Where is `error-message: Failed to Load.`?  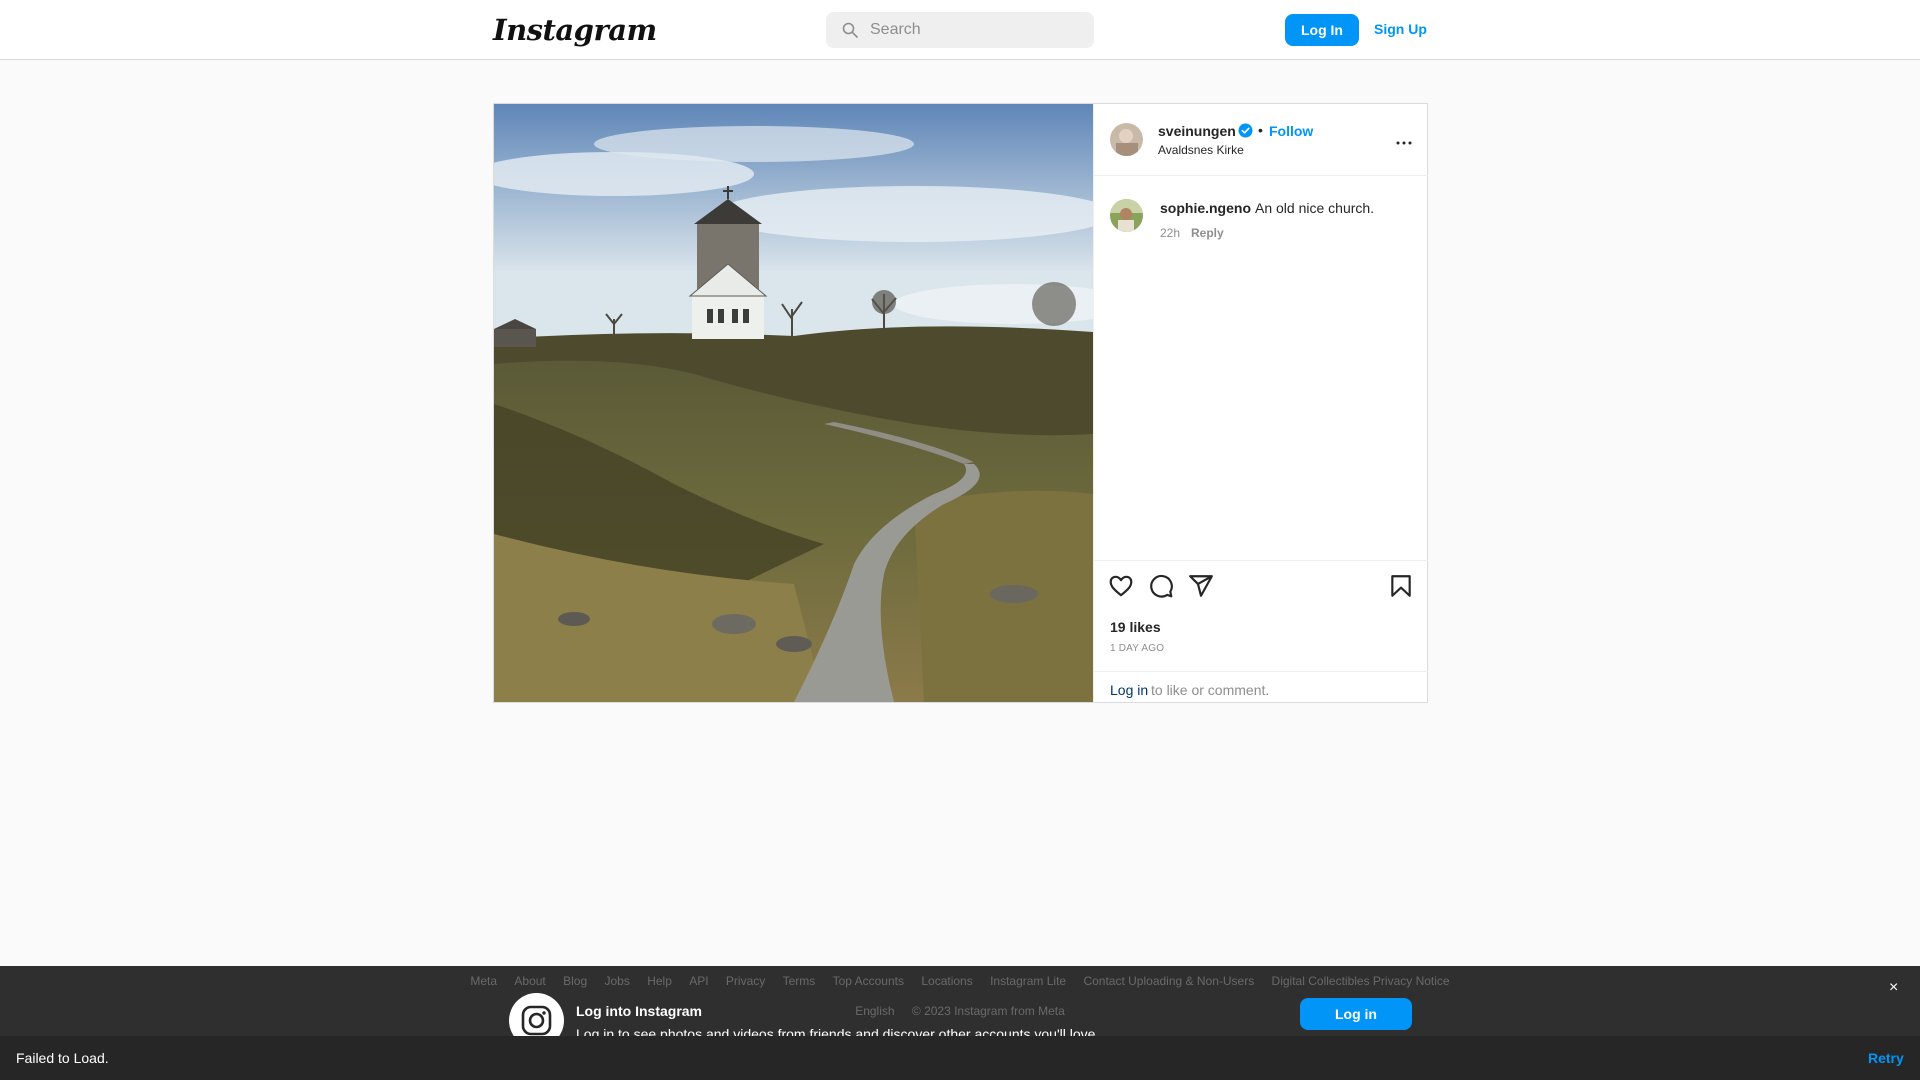 error-message: Failed to Load. is located at coordinates (62, 1058).